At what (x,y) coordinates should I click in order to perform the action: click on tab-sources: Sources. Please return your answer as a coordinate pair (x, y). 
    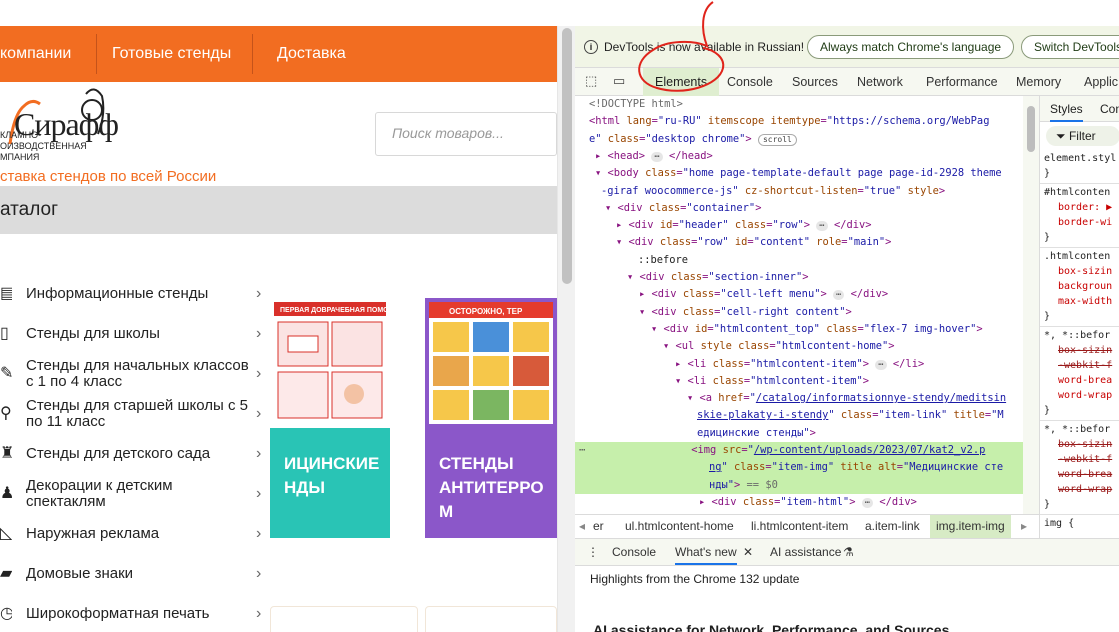
    Looking at the image, I should click on (815, 82).